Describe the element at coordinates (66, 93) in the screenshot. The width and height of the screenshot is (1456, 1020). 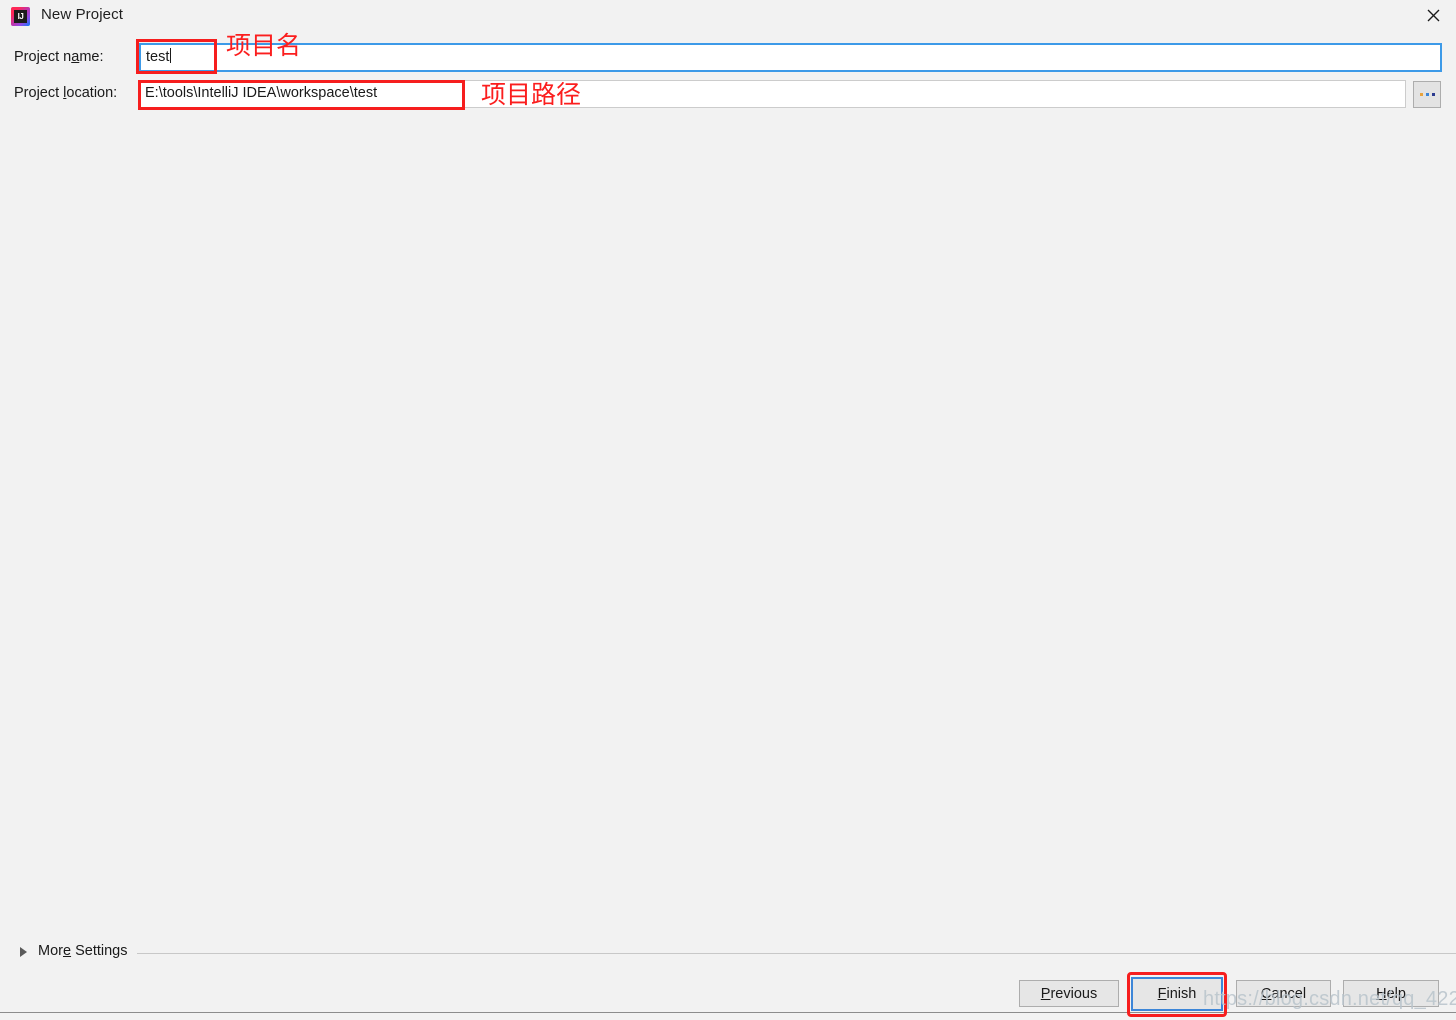
I see `project-location-label: Project location:` at that location.